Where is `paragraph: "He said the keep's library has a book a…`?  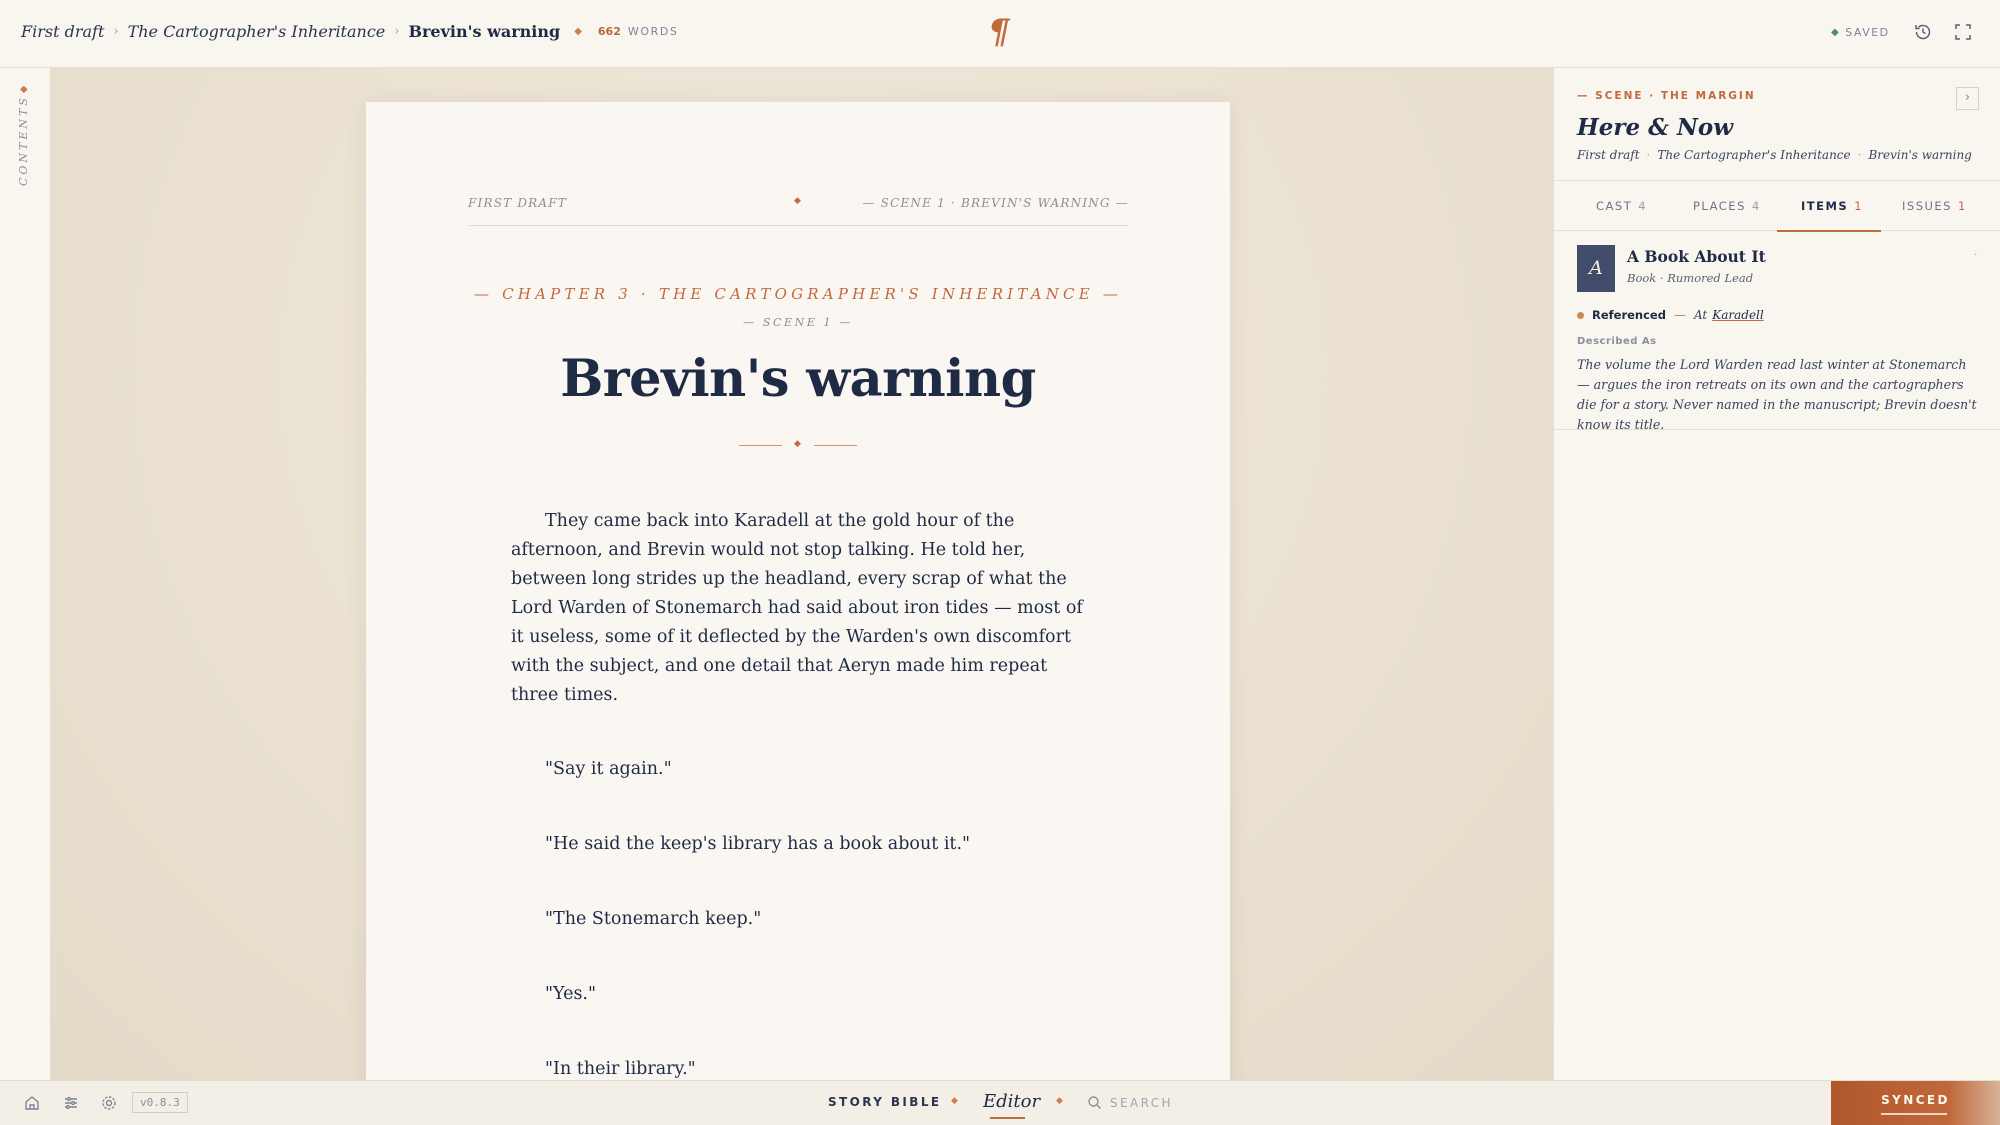 paragraph: "He said the keep's library has a book a… is located at coordinates (818, 844).